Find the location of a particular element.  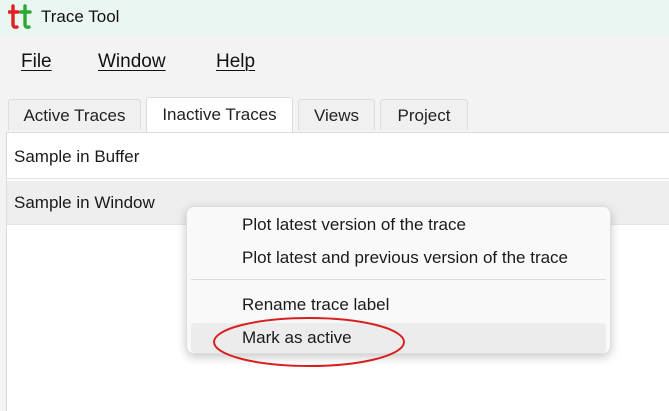

tab-inactive-traces: Inactive Traces is located at coordinates (219, 114).